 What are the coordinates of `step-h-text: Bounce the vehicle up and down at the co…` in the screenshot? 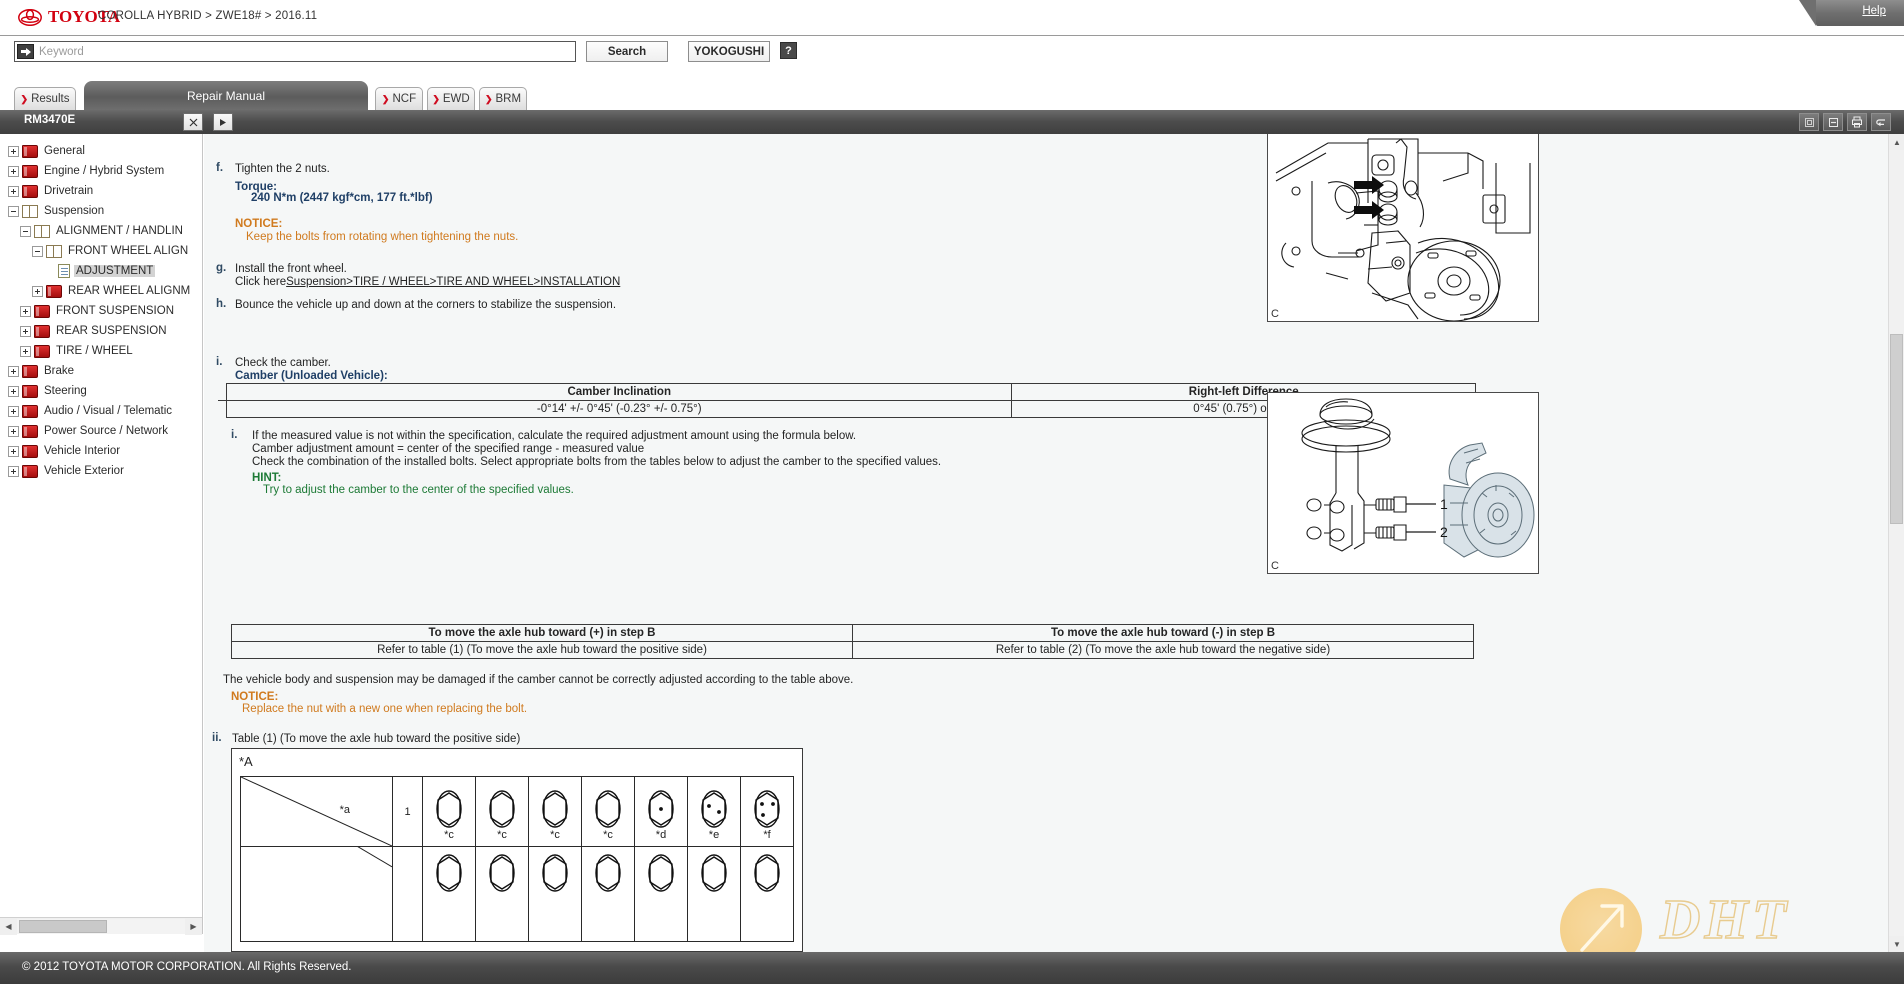 It's located at (426, 305).